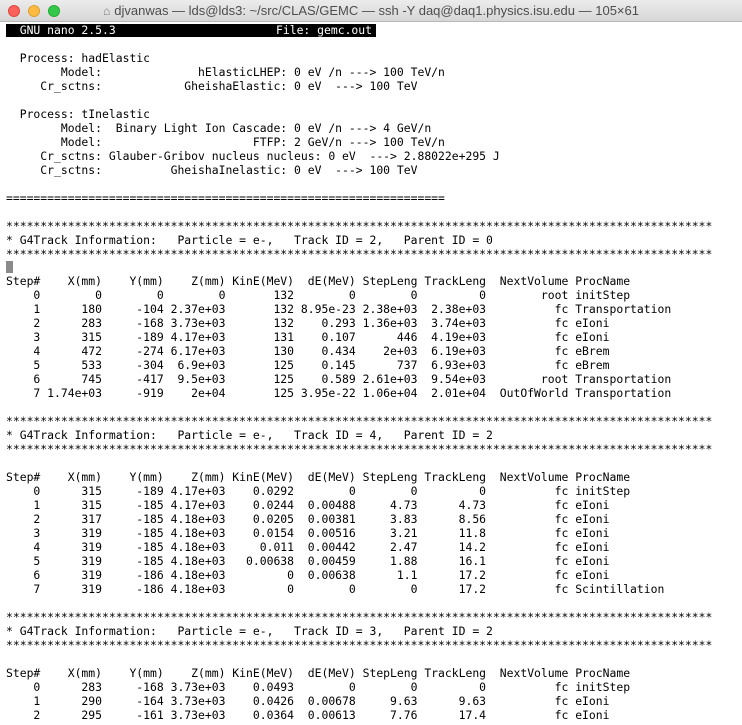  What do you see at coordinates (9, 266) in the screenshot?
I see `text-cursor` at bounding box center [9, 266].